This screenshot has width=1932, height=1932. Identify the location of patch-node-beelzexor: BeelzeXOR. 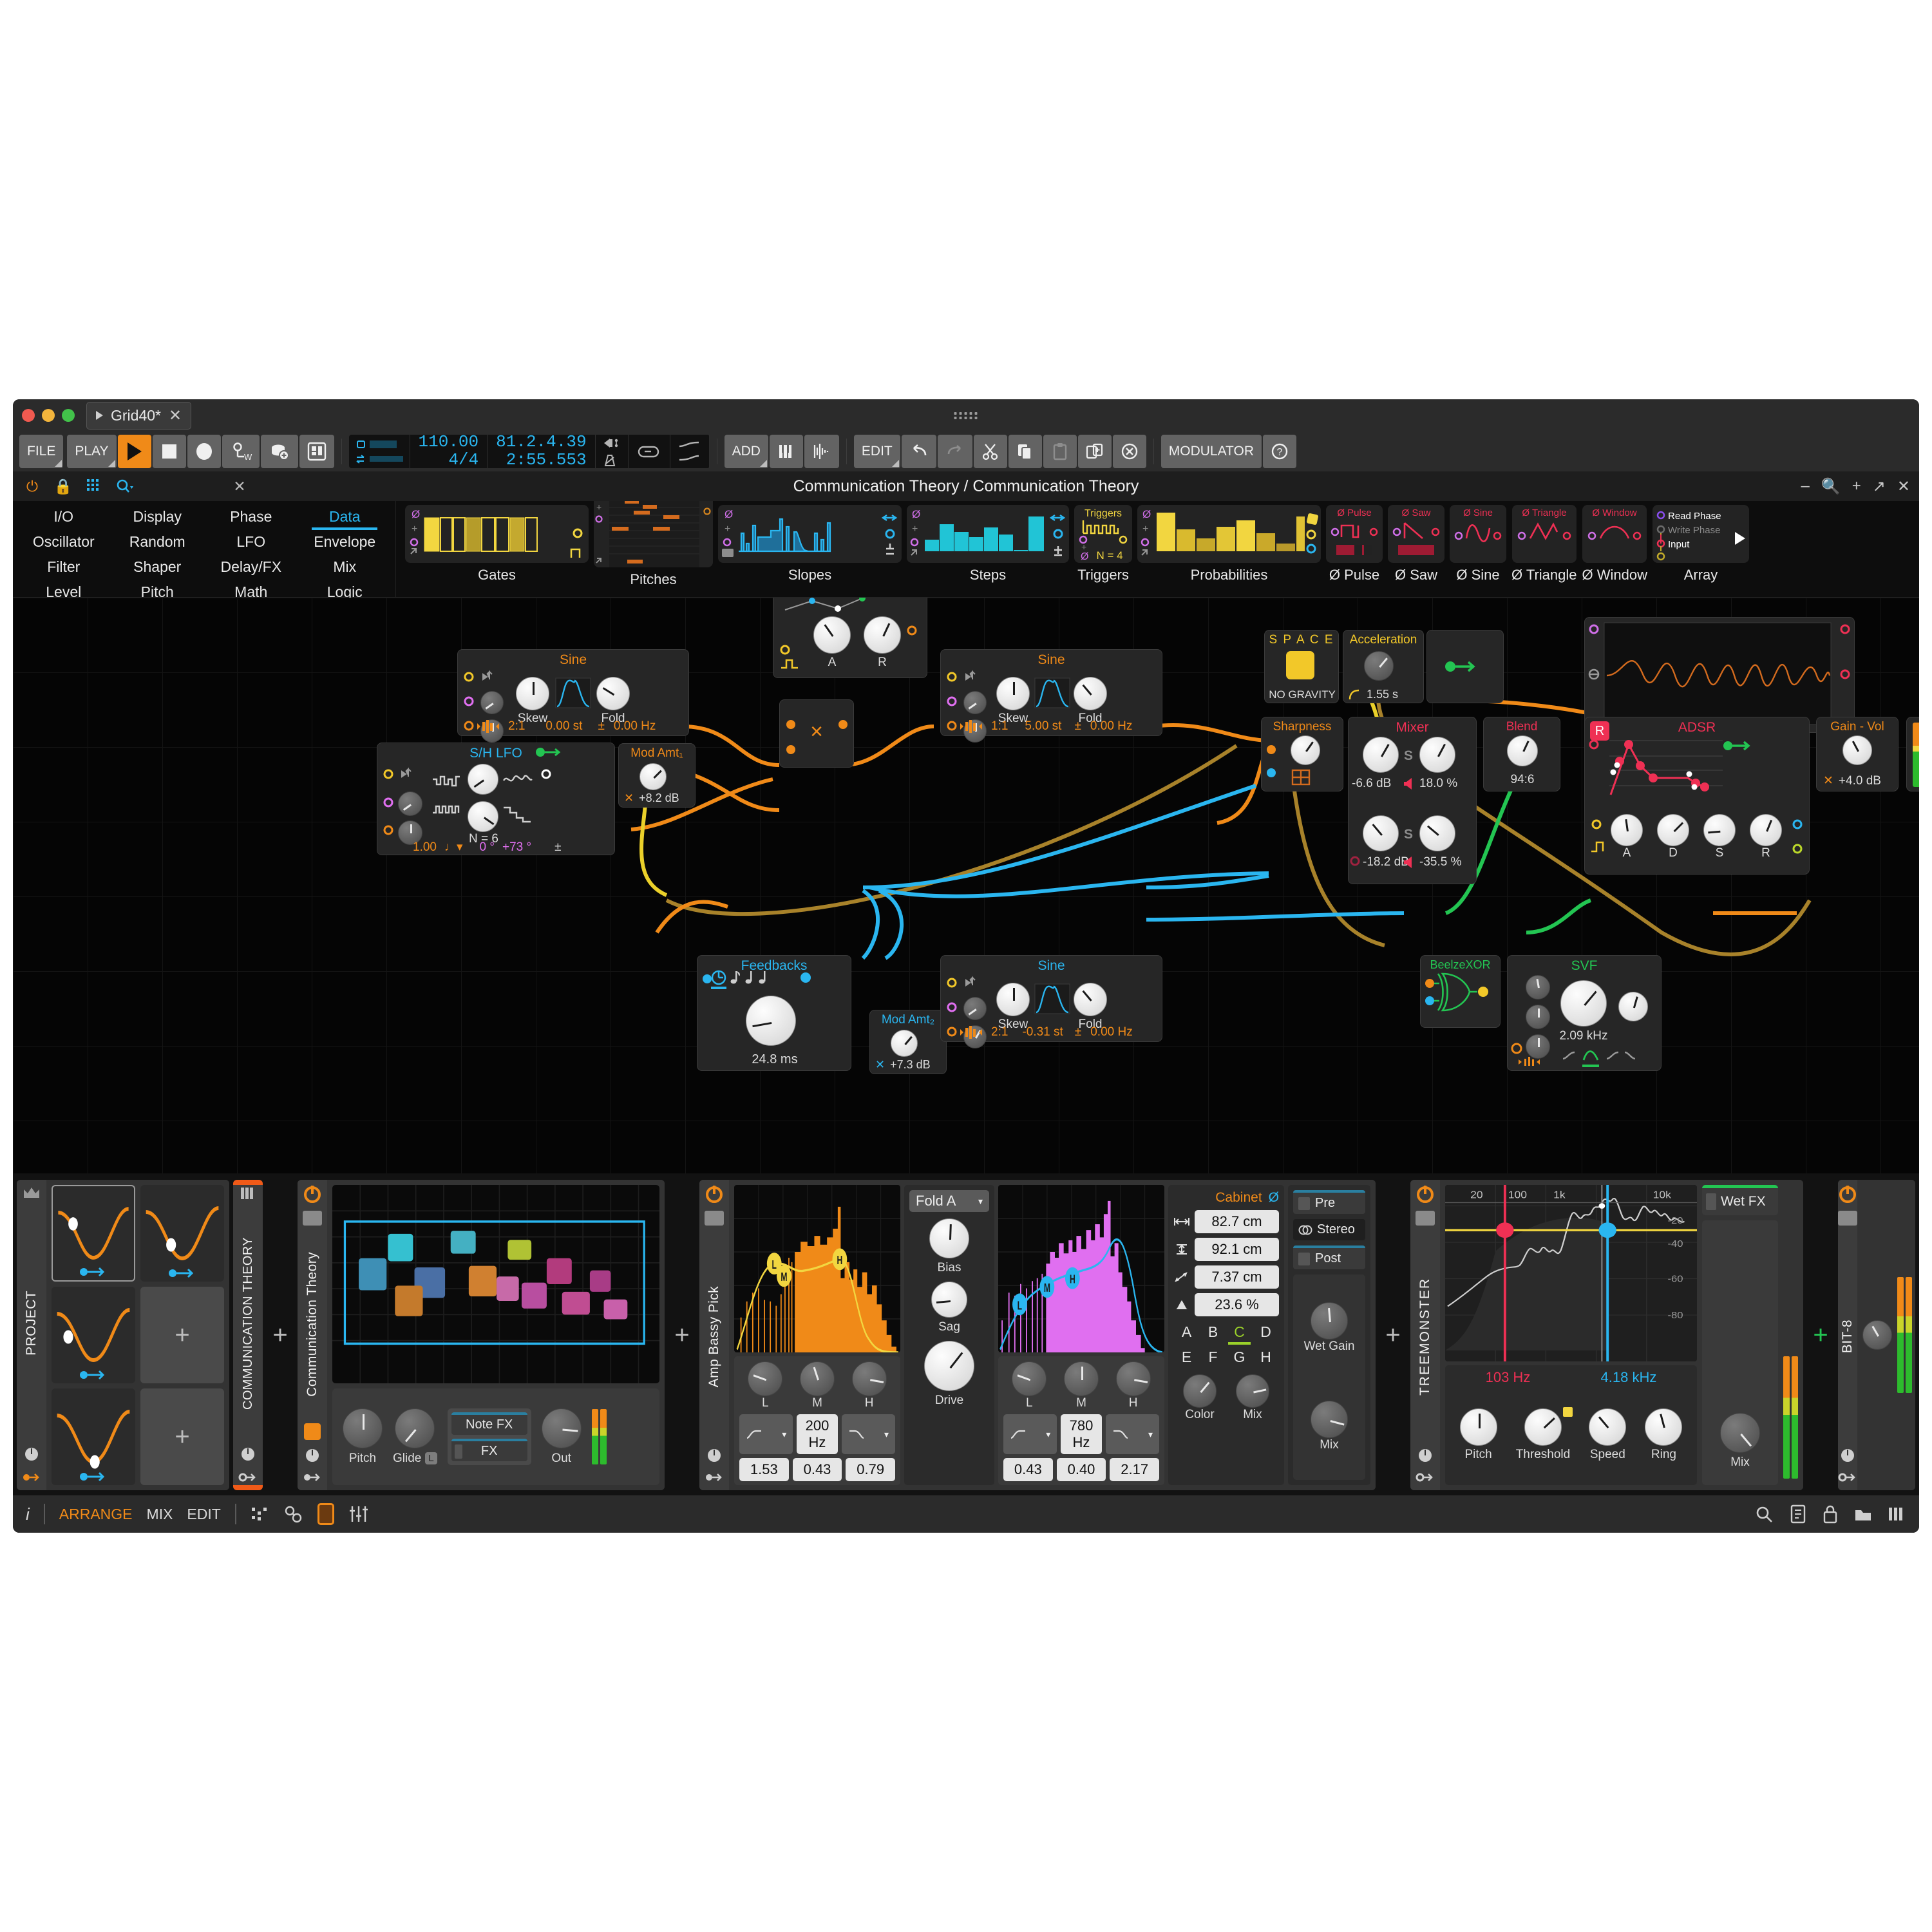
(1461, 991).